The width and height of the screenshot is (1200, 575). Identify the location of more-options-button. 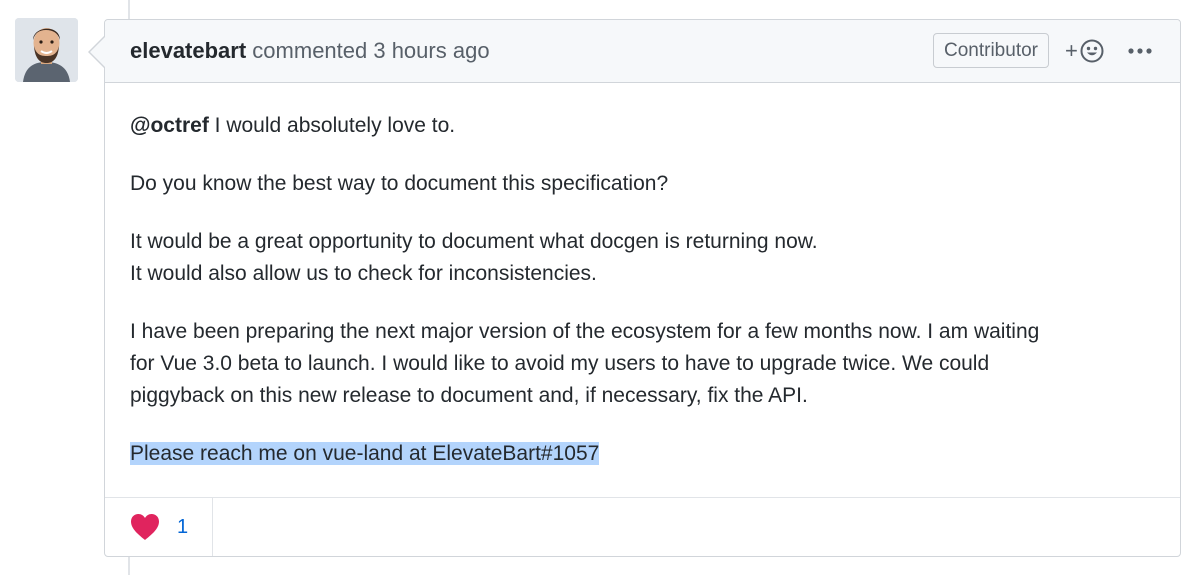
(1140, 51).